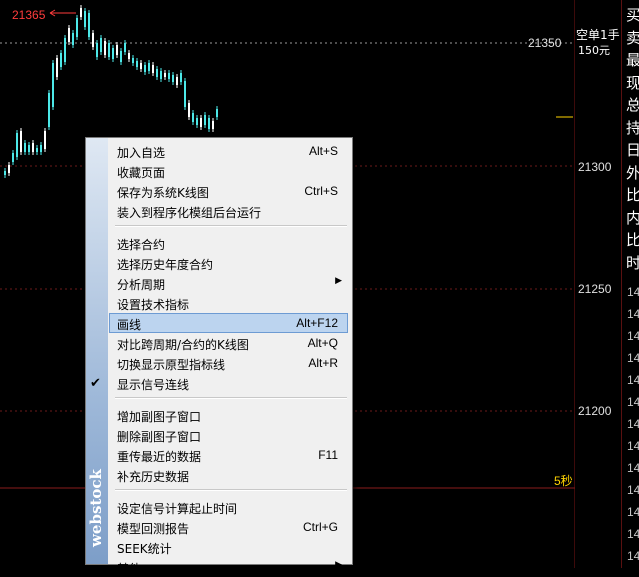 The width and height of the screenshot is (639, 577). What do you see at coordinates (228, 283) in the screenshot?
I see `menu-item: 分析周期 ▶` at bounding box center [228, 283].